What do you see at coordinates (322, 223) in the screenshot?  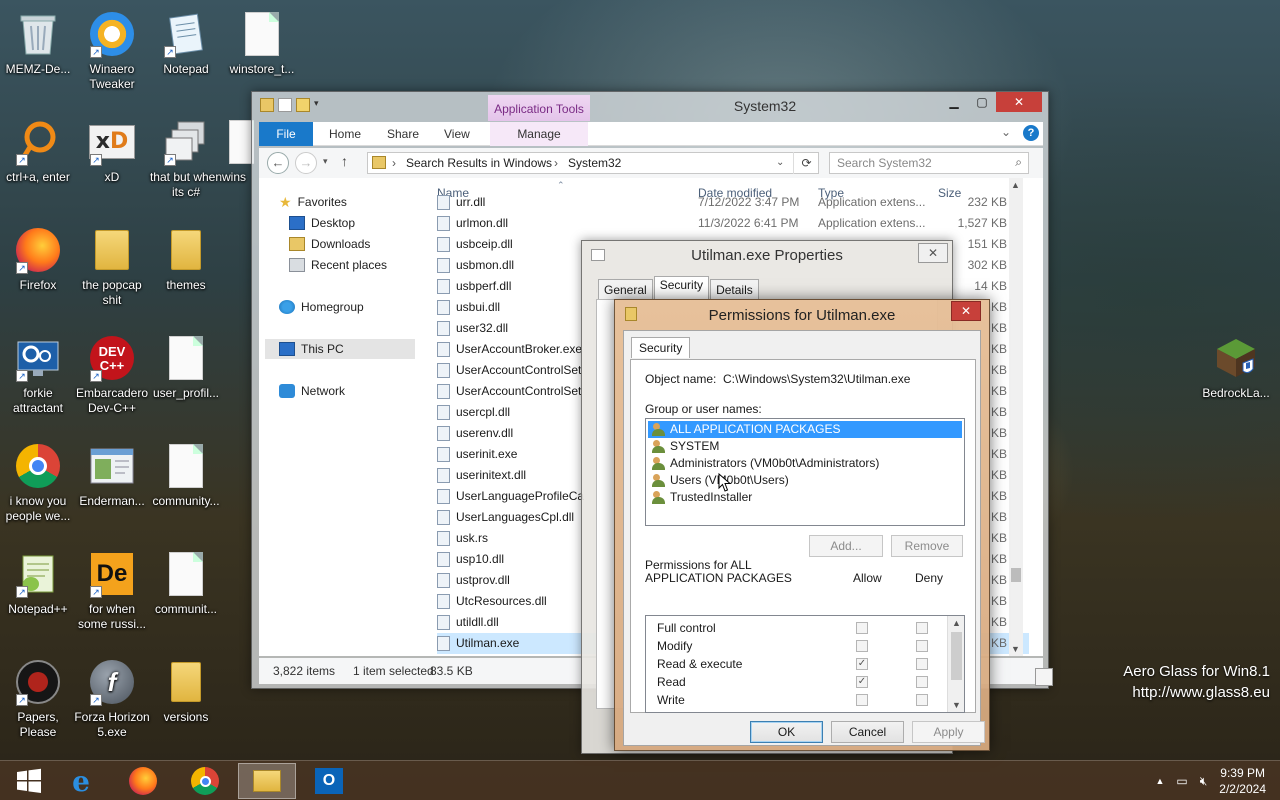 I see `nav-desktop: Desktop` at bounding box center [322, 223].